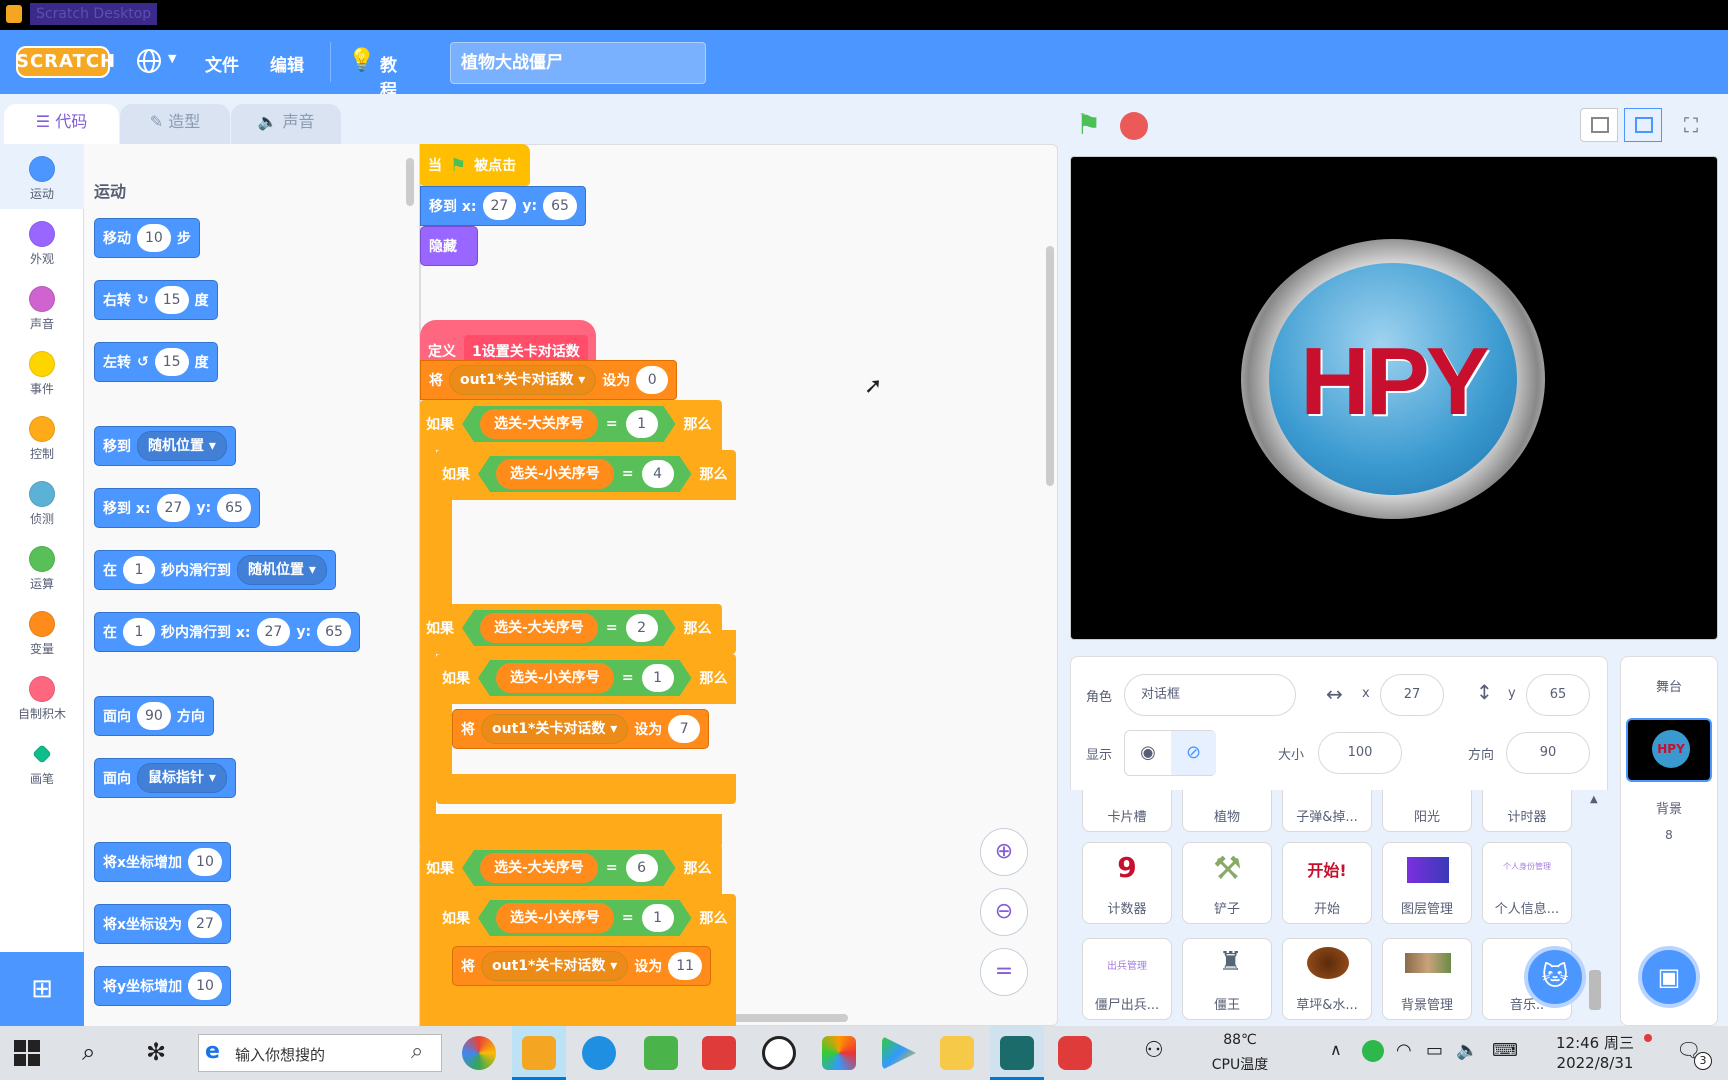 This screenshot has height=1080, width=1728. What do you see at coordinates (1050, 366) in the screenshot?
I see `script-vscrollbar` at bounding box center [1050, 366].